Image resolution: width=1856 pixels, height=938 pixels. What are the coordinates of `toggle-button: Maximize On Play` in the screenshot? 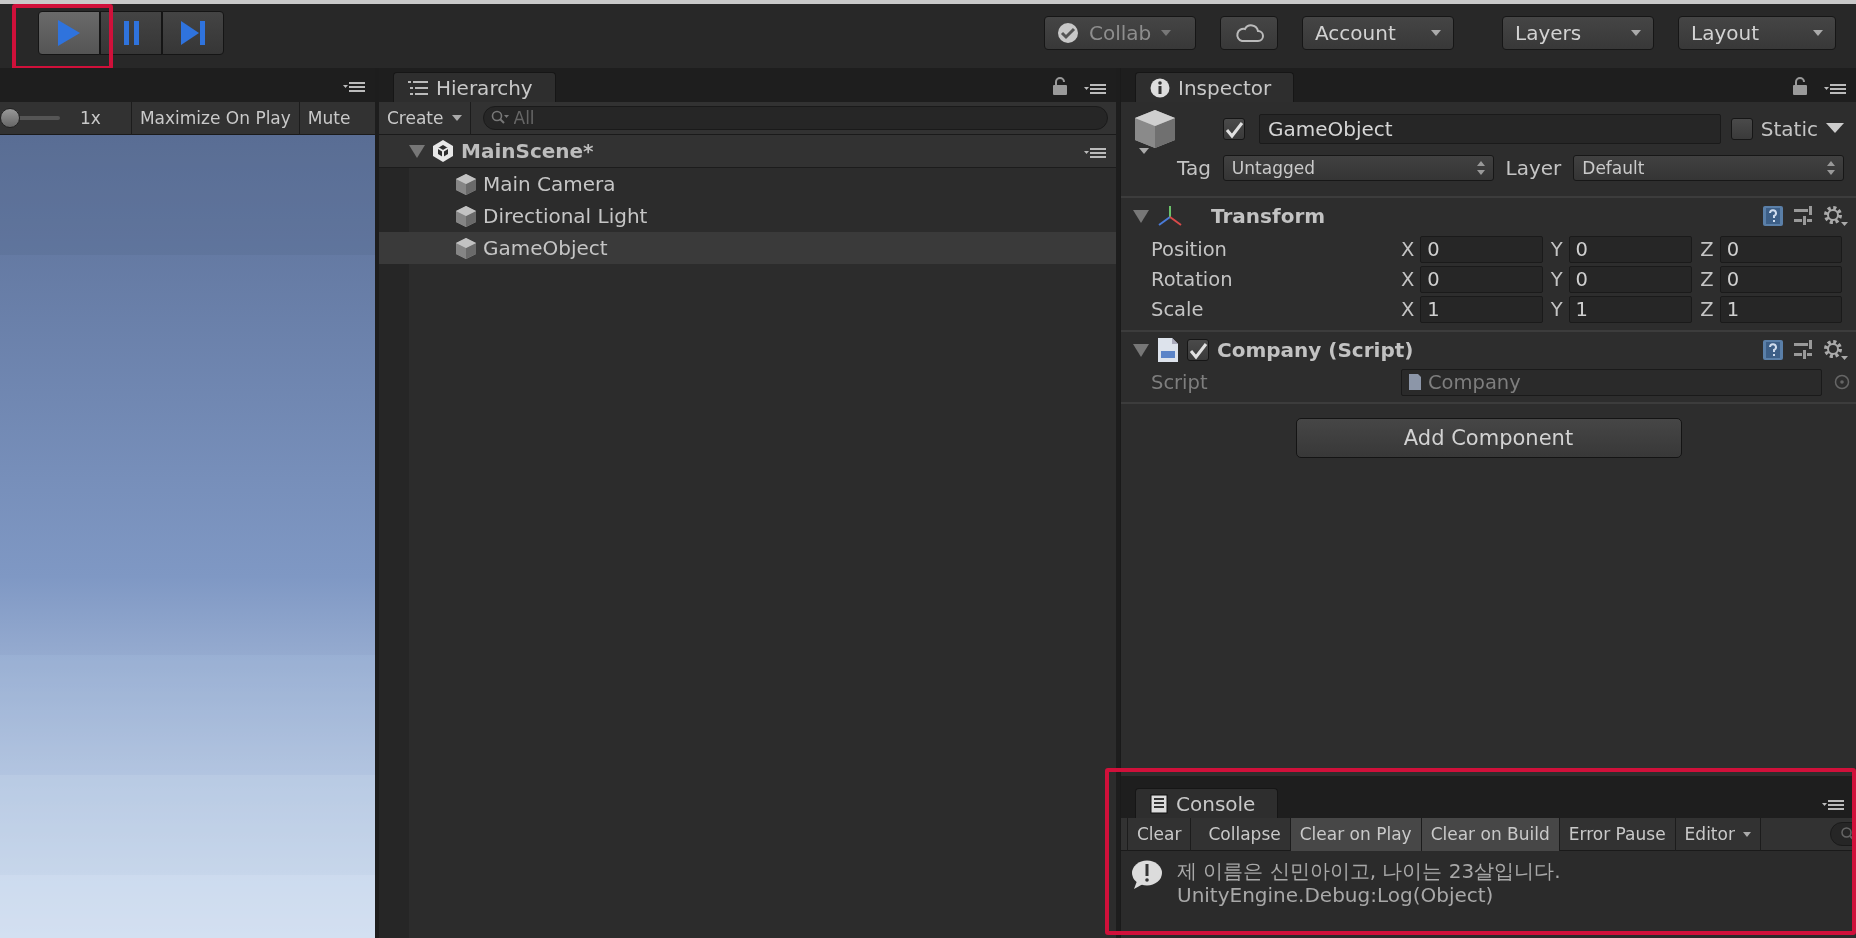 It's located at (214, 118).